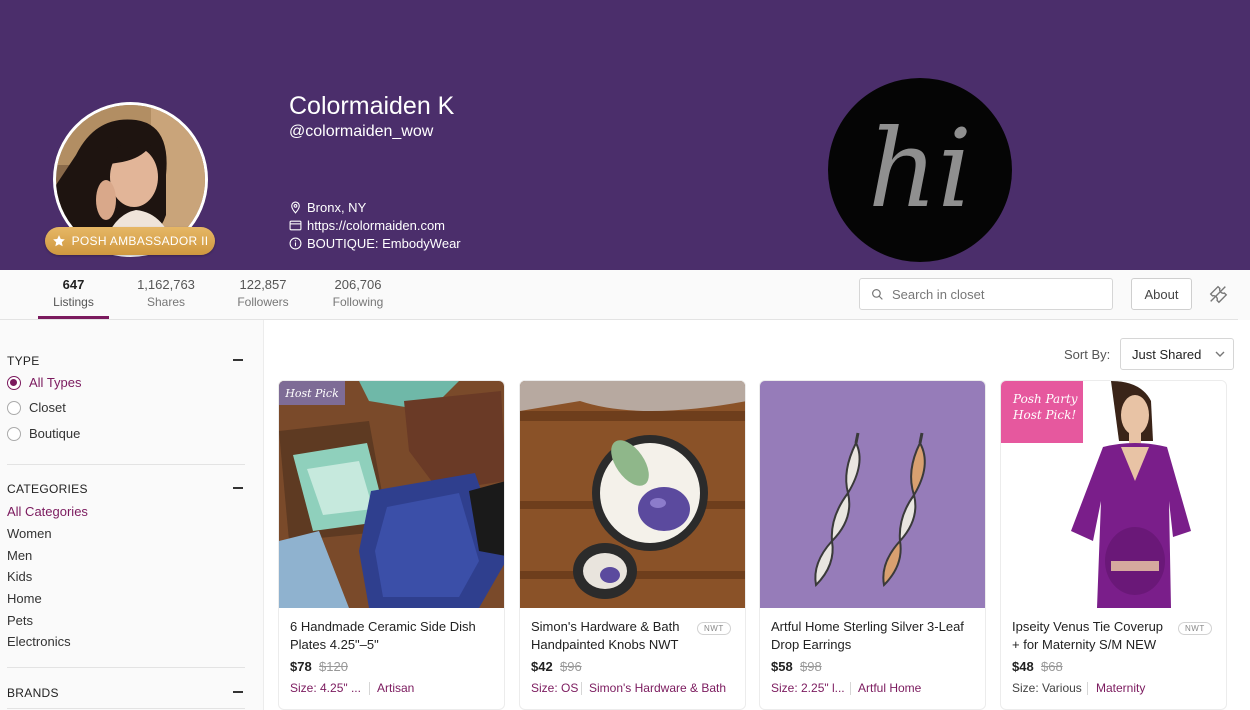 The image size is (1250, 710). Describe the element at coordinates (395, 688) in the screenshot. I see `listing-brand: Artisan` at that location.